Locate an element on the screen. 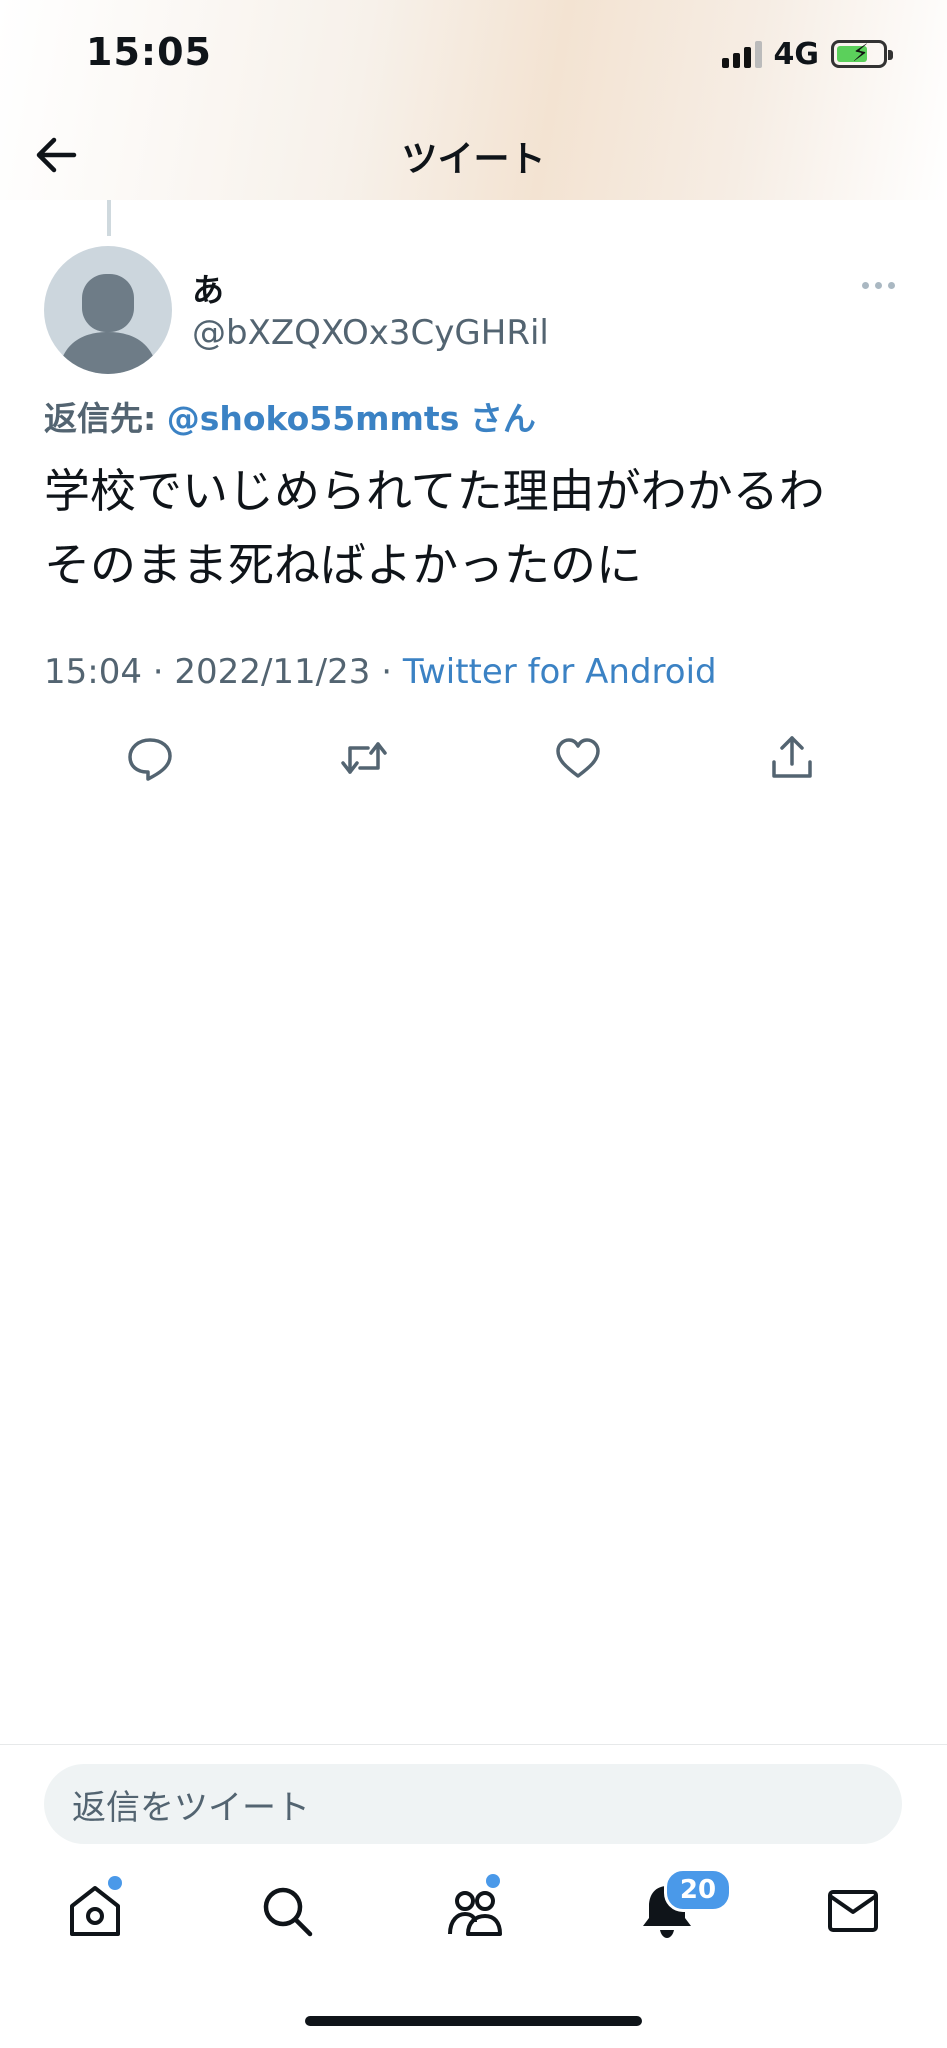 The image size is (947, 2048). mail-icon is located at coordinates (853, 1911).